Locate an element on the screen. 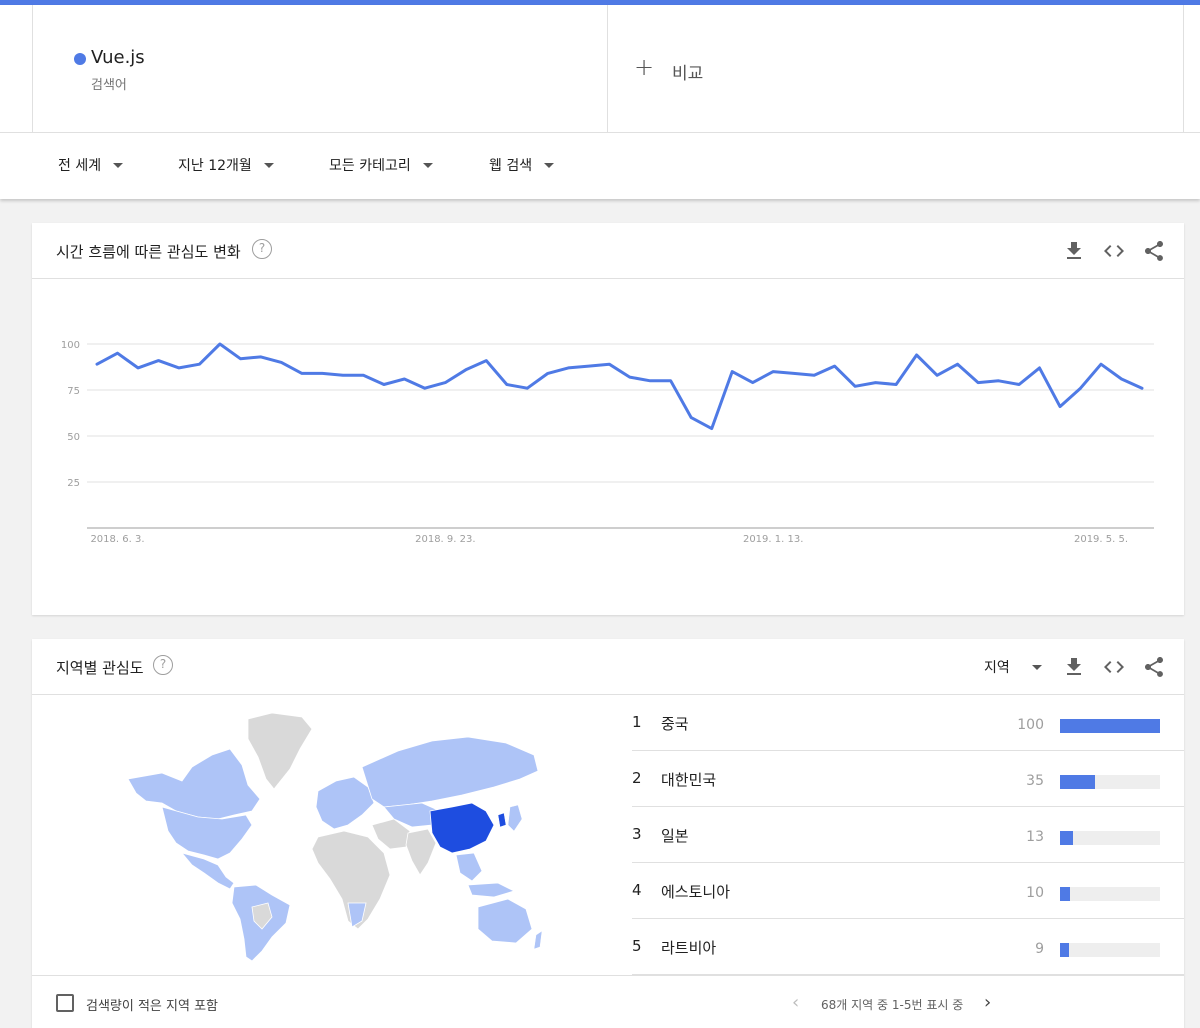  compare-label: 비교 is located at coordinates (688, 74).